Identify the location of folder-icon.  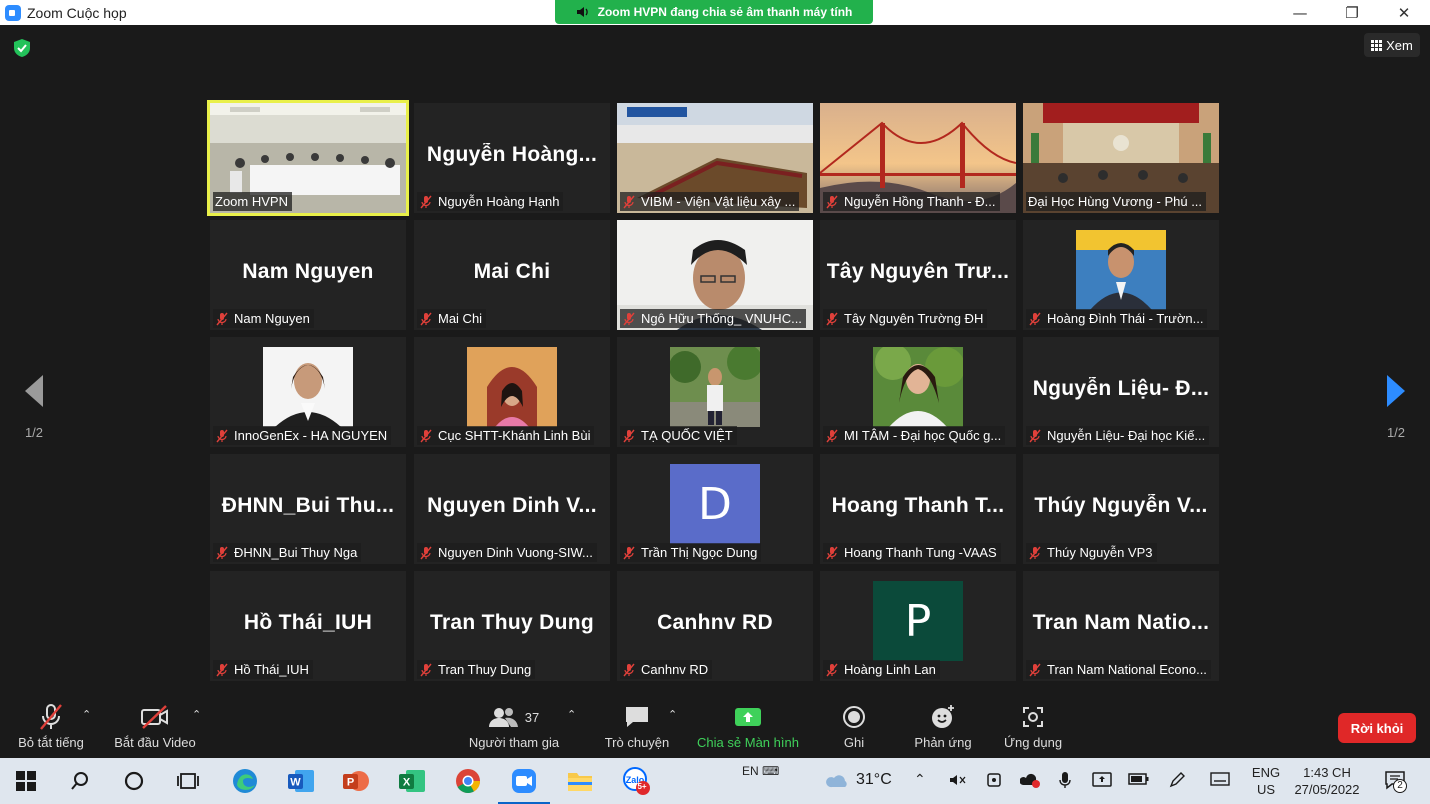
(580, 781).